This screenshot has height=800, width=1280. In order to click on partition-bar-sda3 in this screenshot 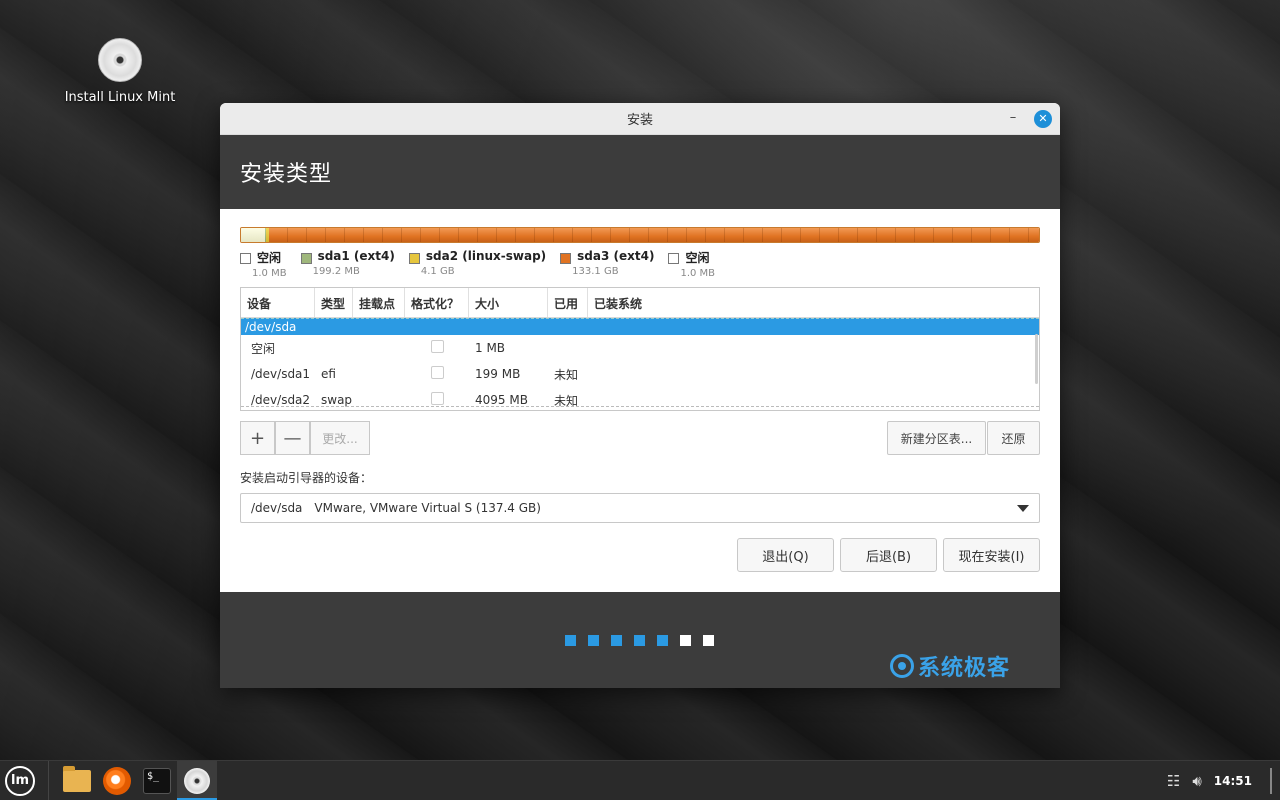, I will do `click(654, 235)`.